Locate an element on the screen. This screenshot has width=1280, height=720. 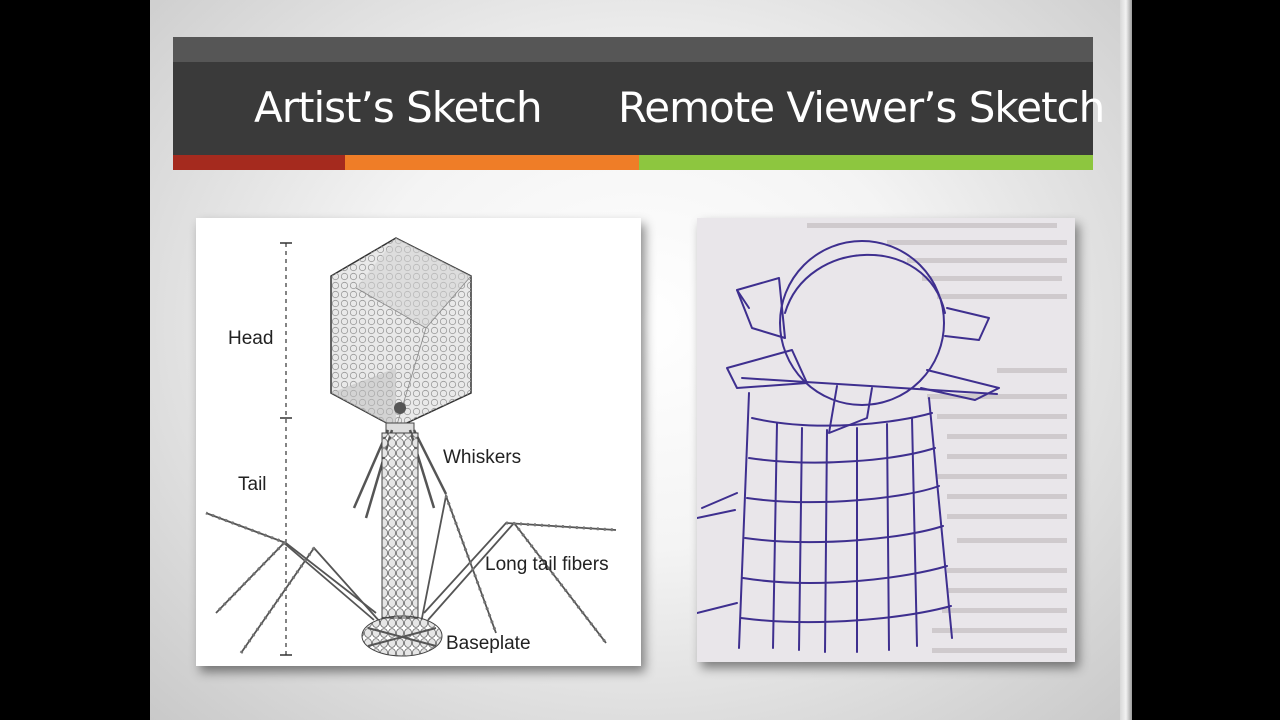
sketch-sphere is located at coordinates (862, 323).